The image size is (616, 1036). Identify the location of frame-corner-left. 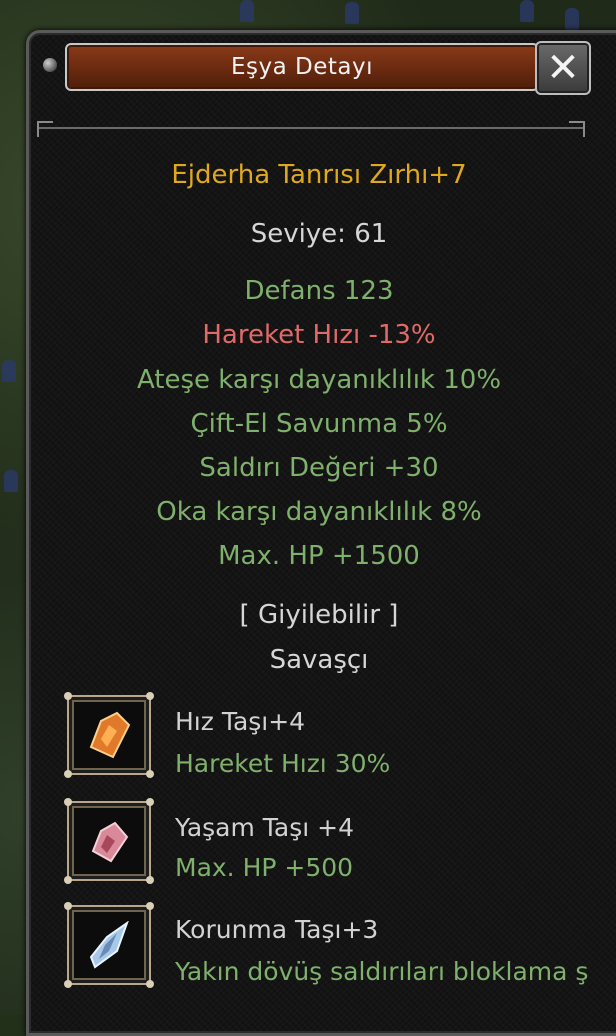
(45, 129).